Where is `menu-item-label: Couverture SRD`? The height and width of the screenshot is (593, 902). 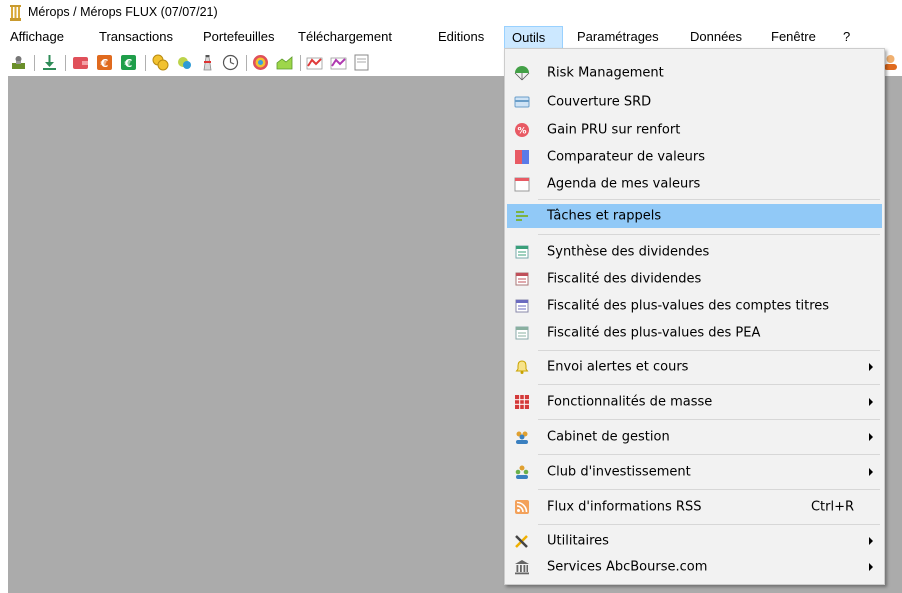 menu-item-label: Couverture SRD is located at coordinates (599, 101).